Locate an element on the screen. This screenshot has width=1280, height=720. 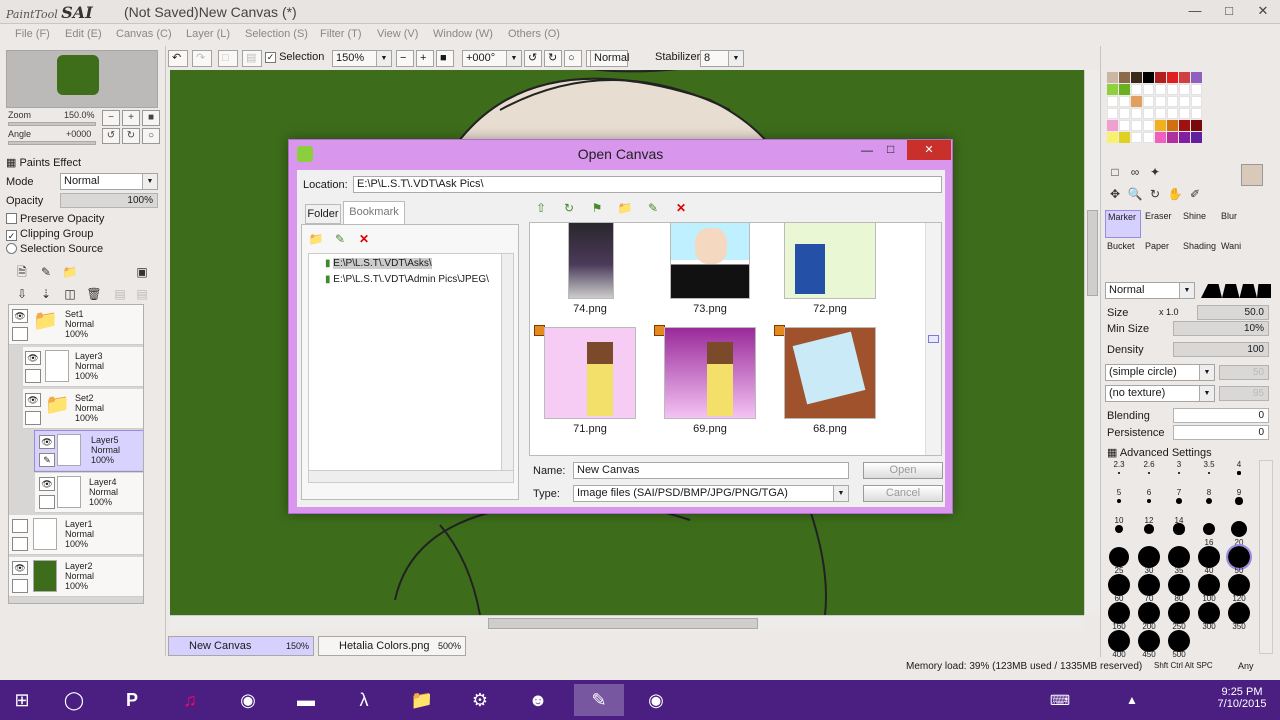
rect-select-icon: □ is located at coordinates (1115, 172).